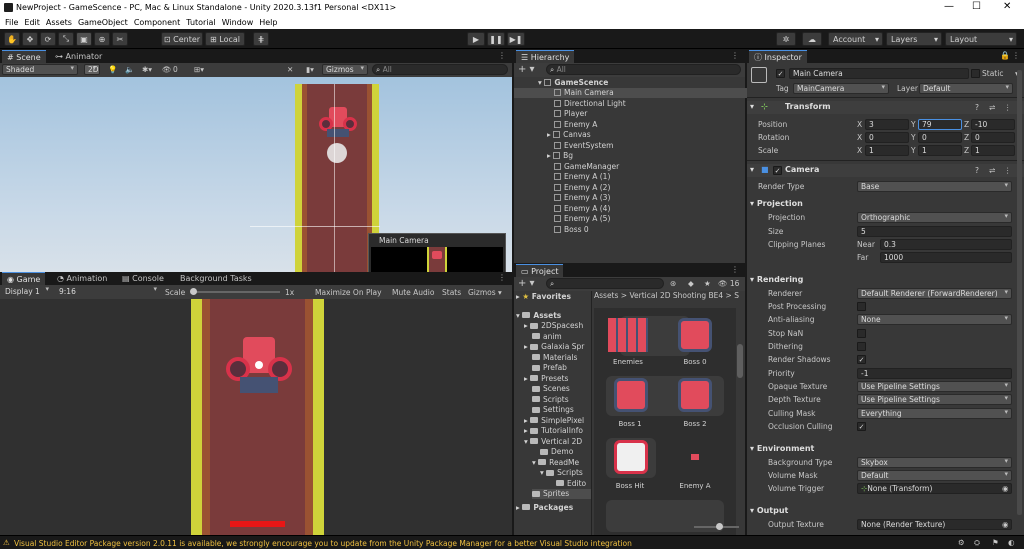 The image size is (1024, 549). I want to click on component-menu-icon: ⋮, so click(1008, 170).